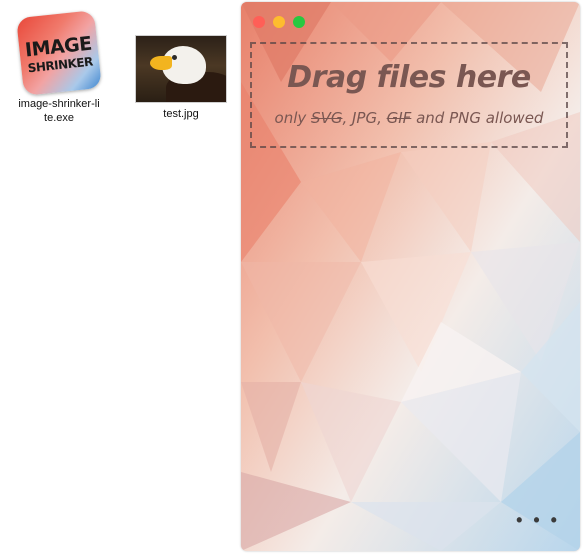 The height and width of the screenshot is (555, 588). What do you see at coordinates (59, 53) in the screenshot?
I see `image-shrinker-app-icon: IMAGE SHRINKER` at bounding box center [59, 53].